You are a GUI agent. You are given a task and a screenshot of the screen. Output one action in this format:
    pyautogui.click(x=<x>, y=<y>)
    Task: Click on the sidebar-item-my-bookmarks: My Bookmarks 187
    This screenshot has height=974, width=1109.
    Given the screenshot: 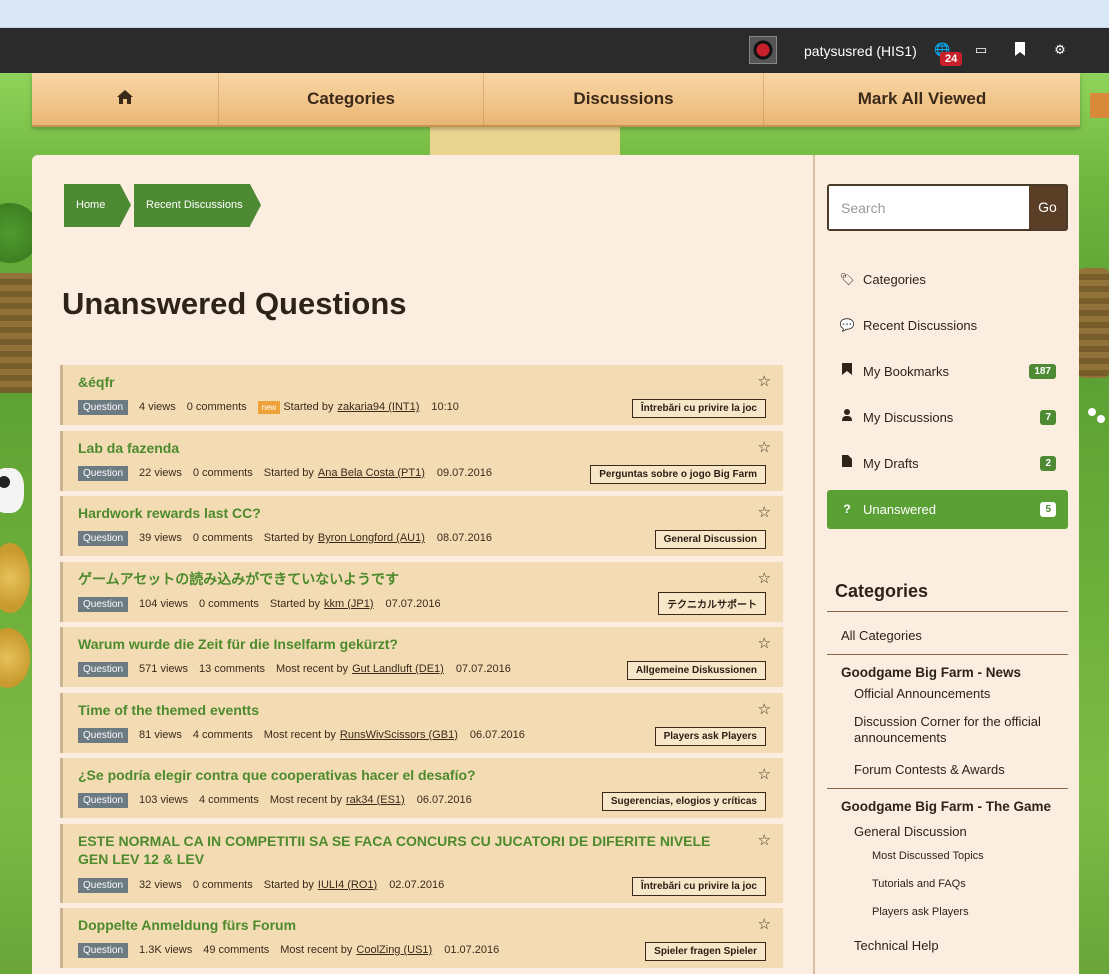 What is the action you would take?
    pyautogui.click(x=947, y=371)
    